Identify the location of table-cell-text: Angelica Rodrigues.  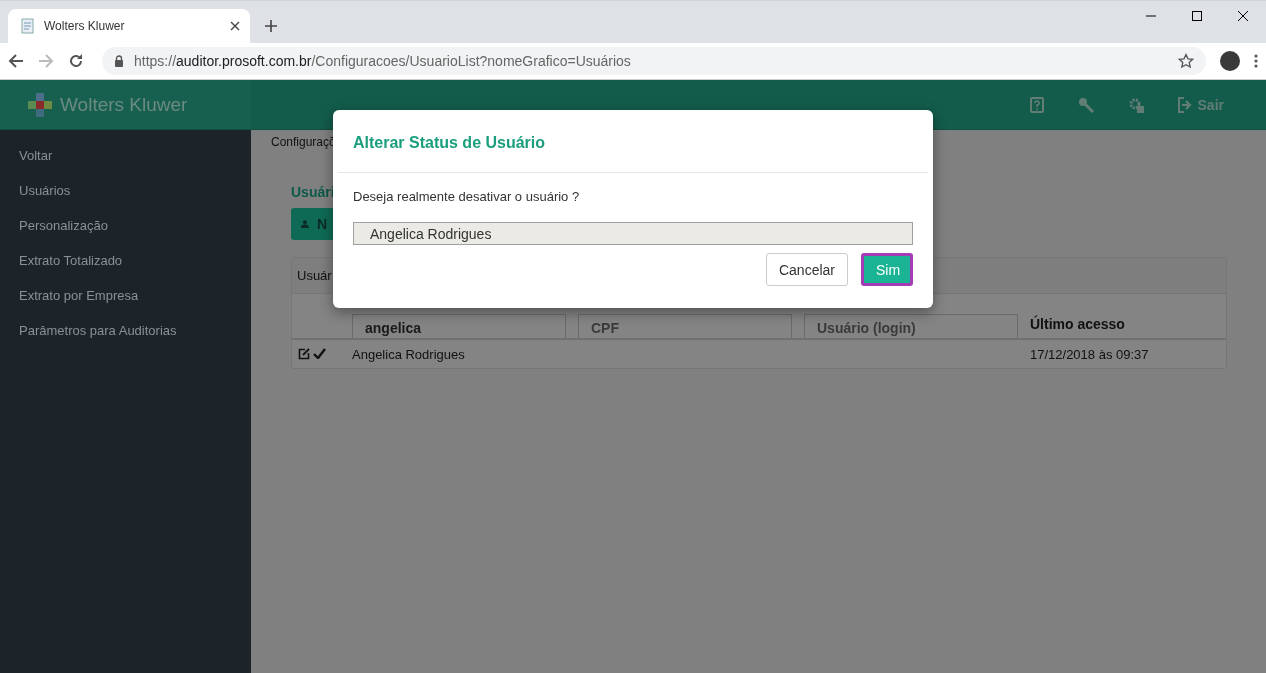
(409, 354).